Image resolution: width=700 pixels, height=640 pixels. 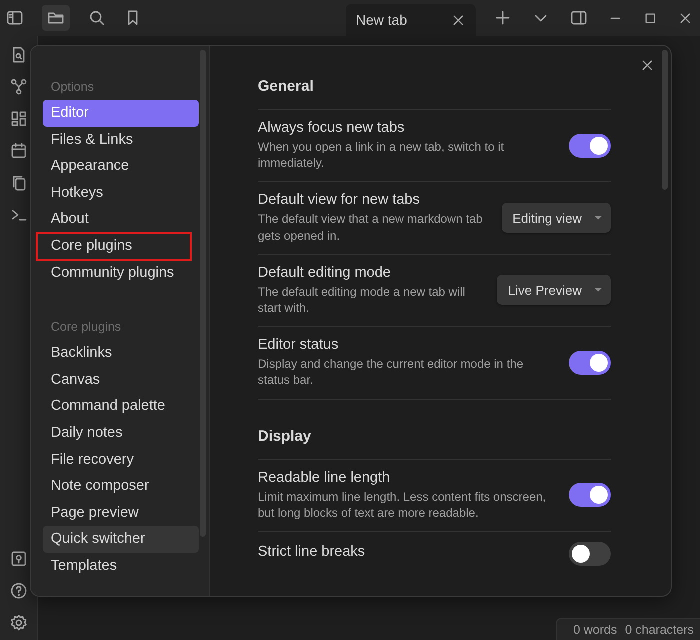 What do you see at coordinates (371, 227) in the screenshot?
I see `setting-description: The default view that a new markdown tab gets opened in.` at bounding box center [371, 227].